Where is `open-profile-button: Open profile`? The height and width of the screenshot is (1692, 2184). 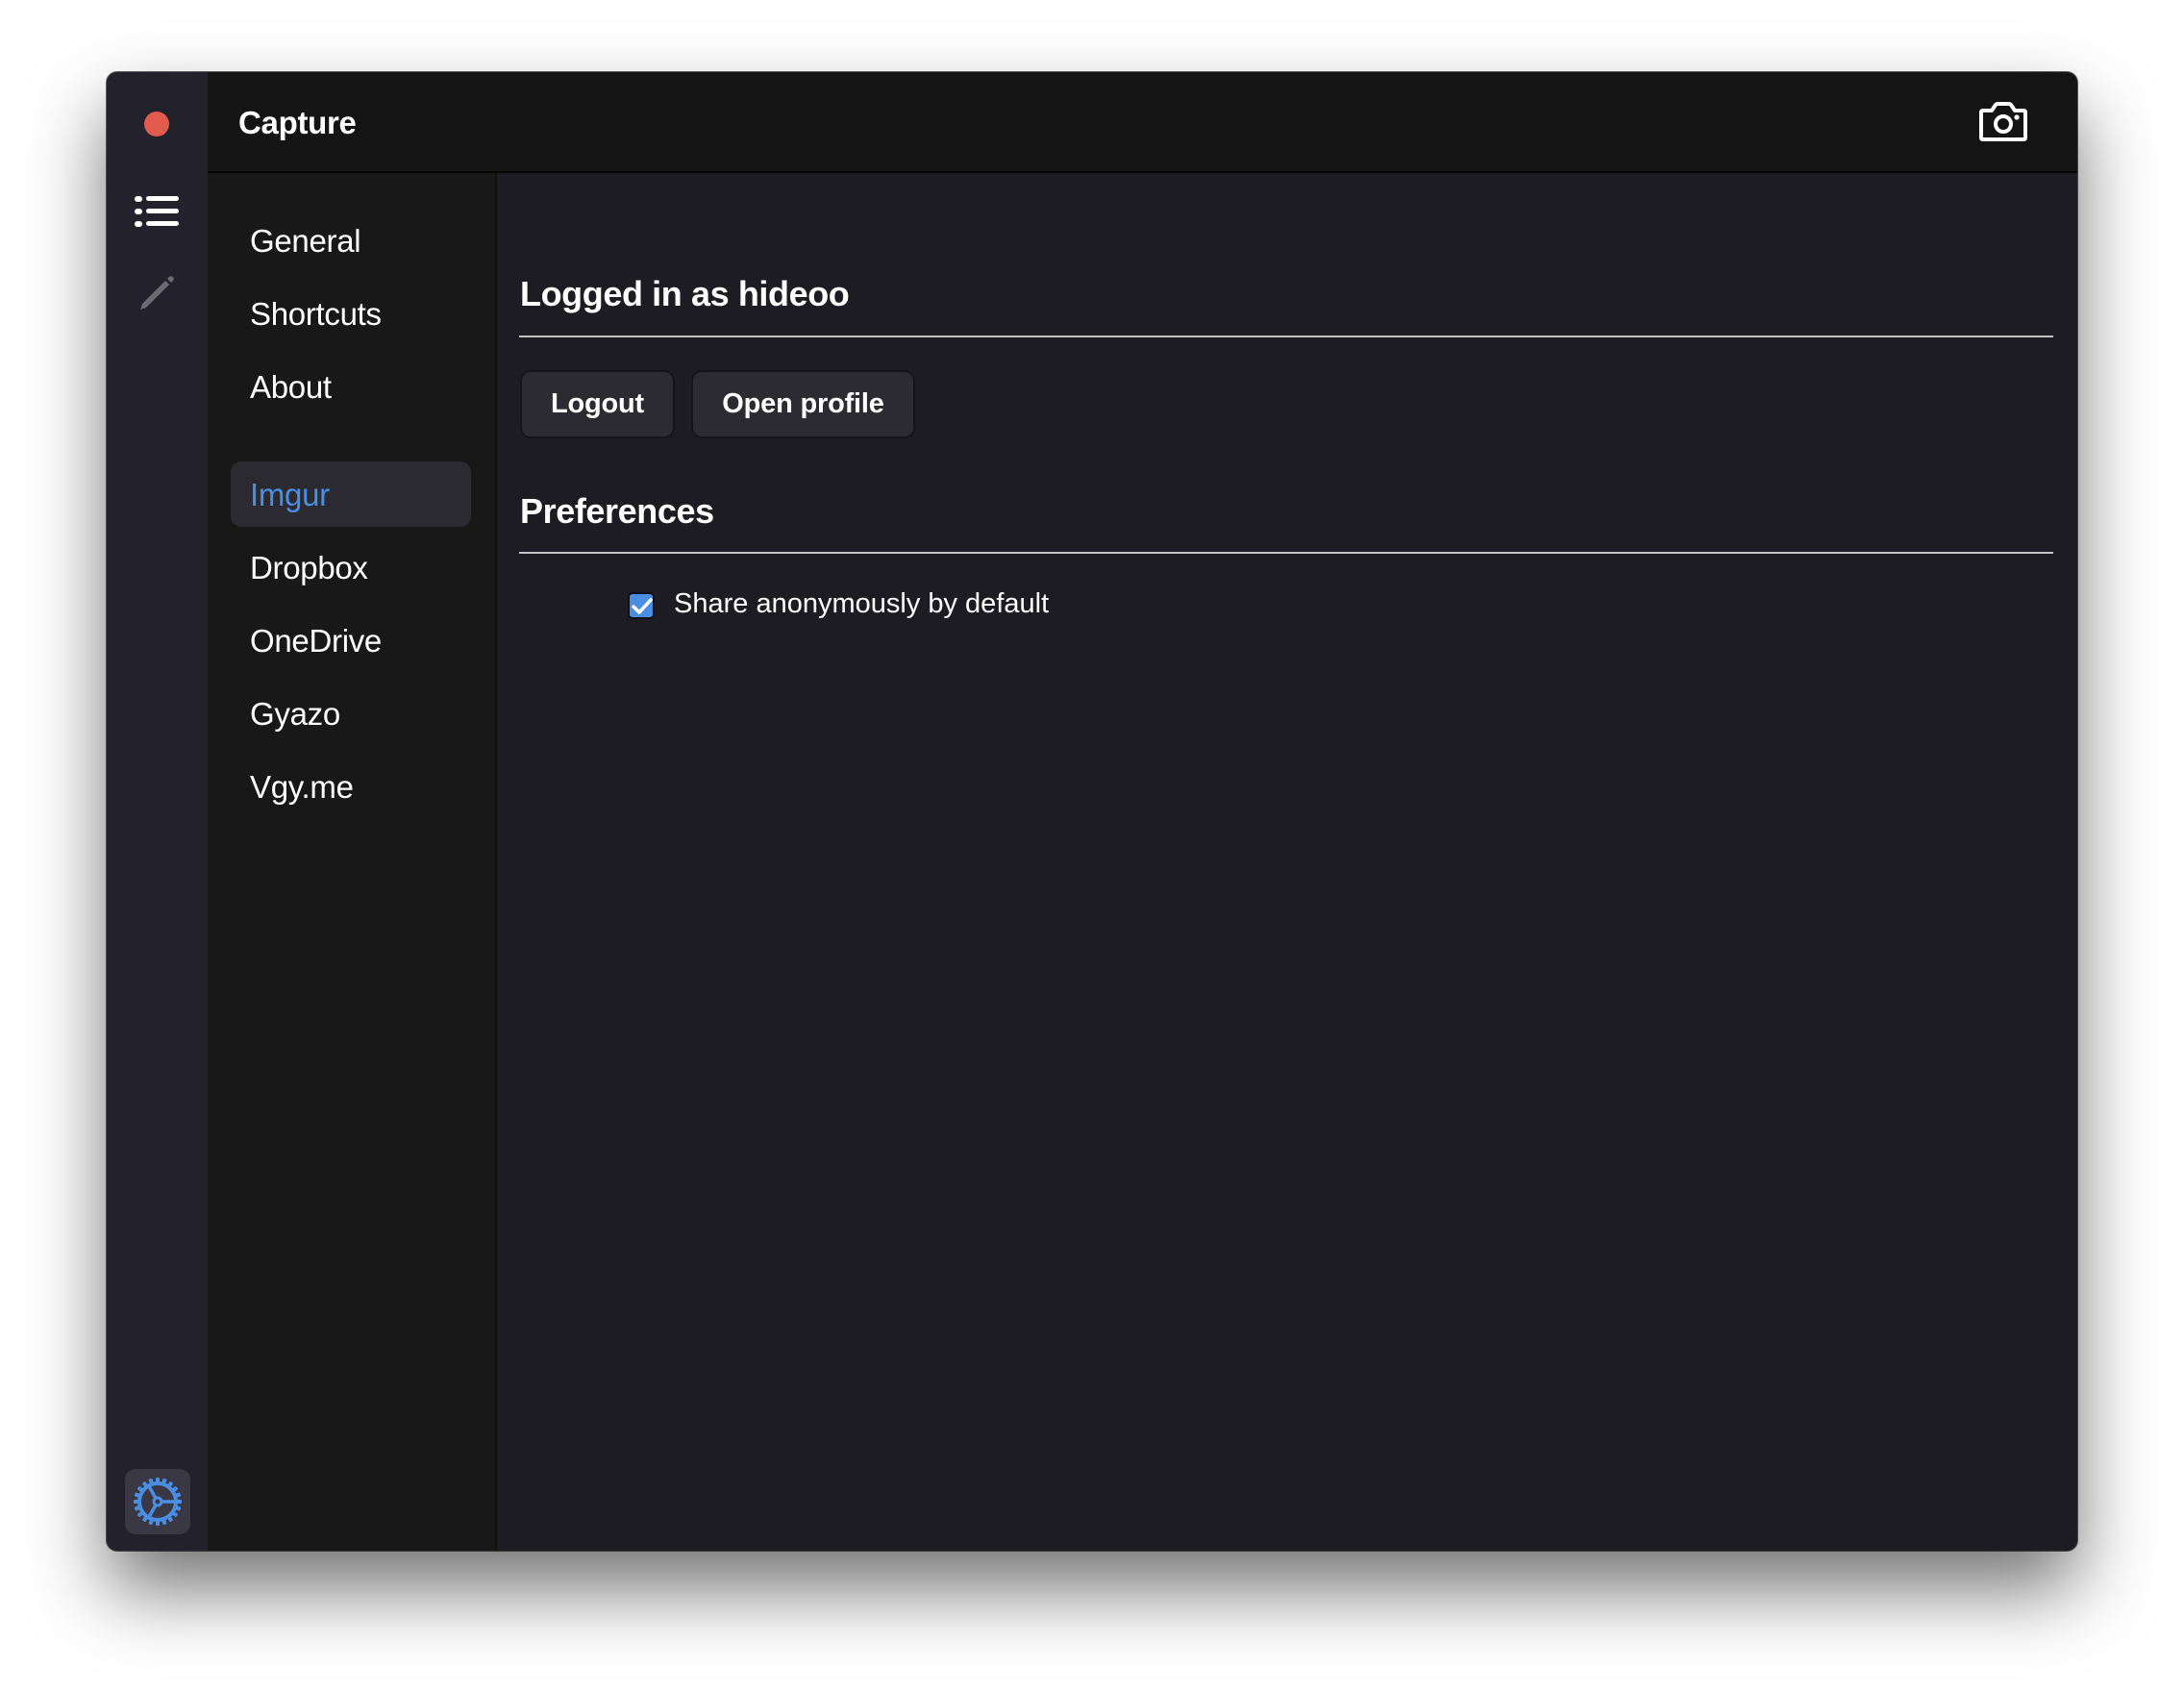 open-profile-button: Open profile is located at coordinates (803, 404).